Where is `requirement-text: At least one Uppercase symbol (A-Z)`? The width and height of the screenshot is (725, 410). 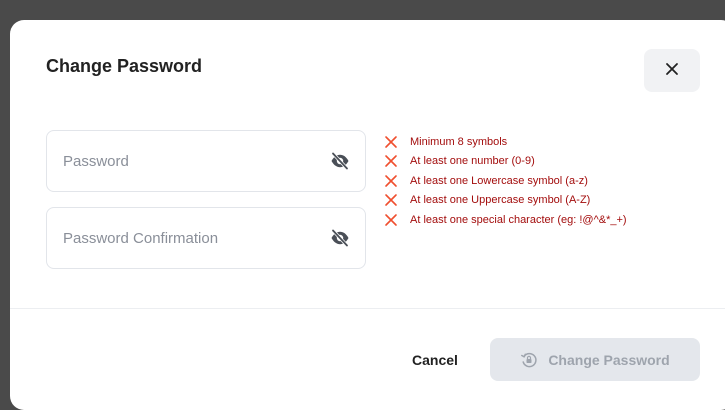 requirement-text: At least one Uppercase symbol (A-Z) is located at coordinates (500, 200).